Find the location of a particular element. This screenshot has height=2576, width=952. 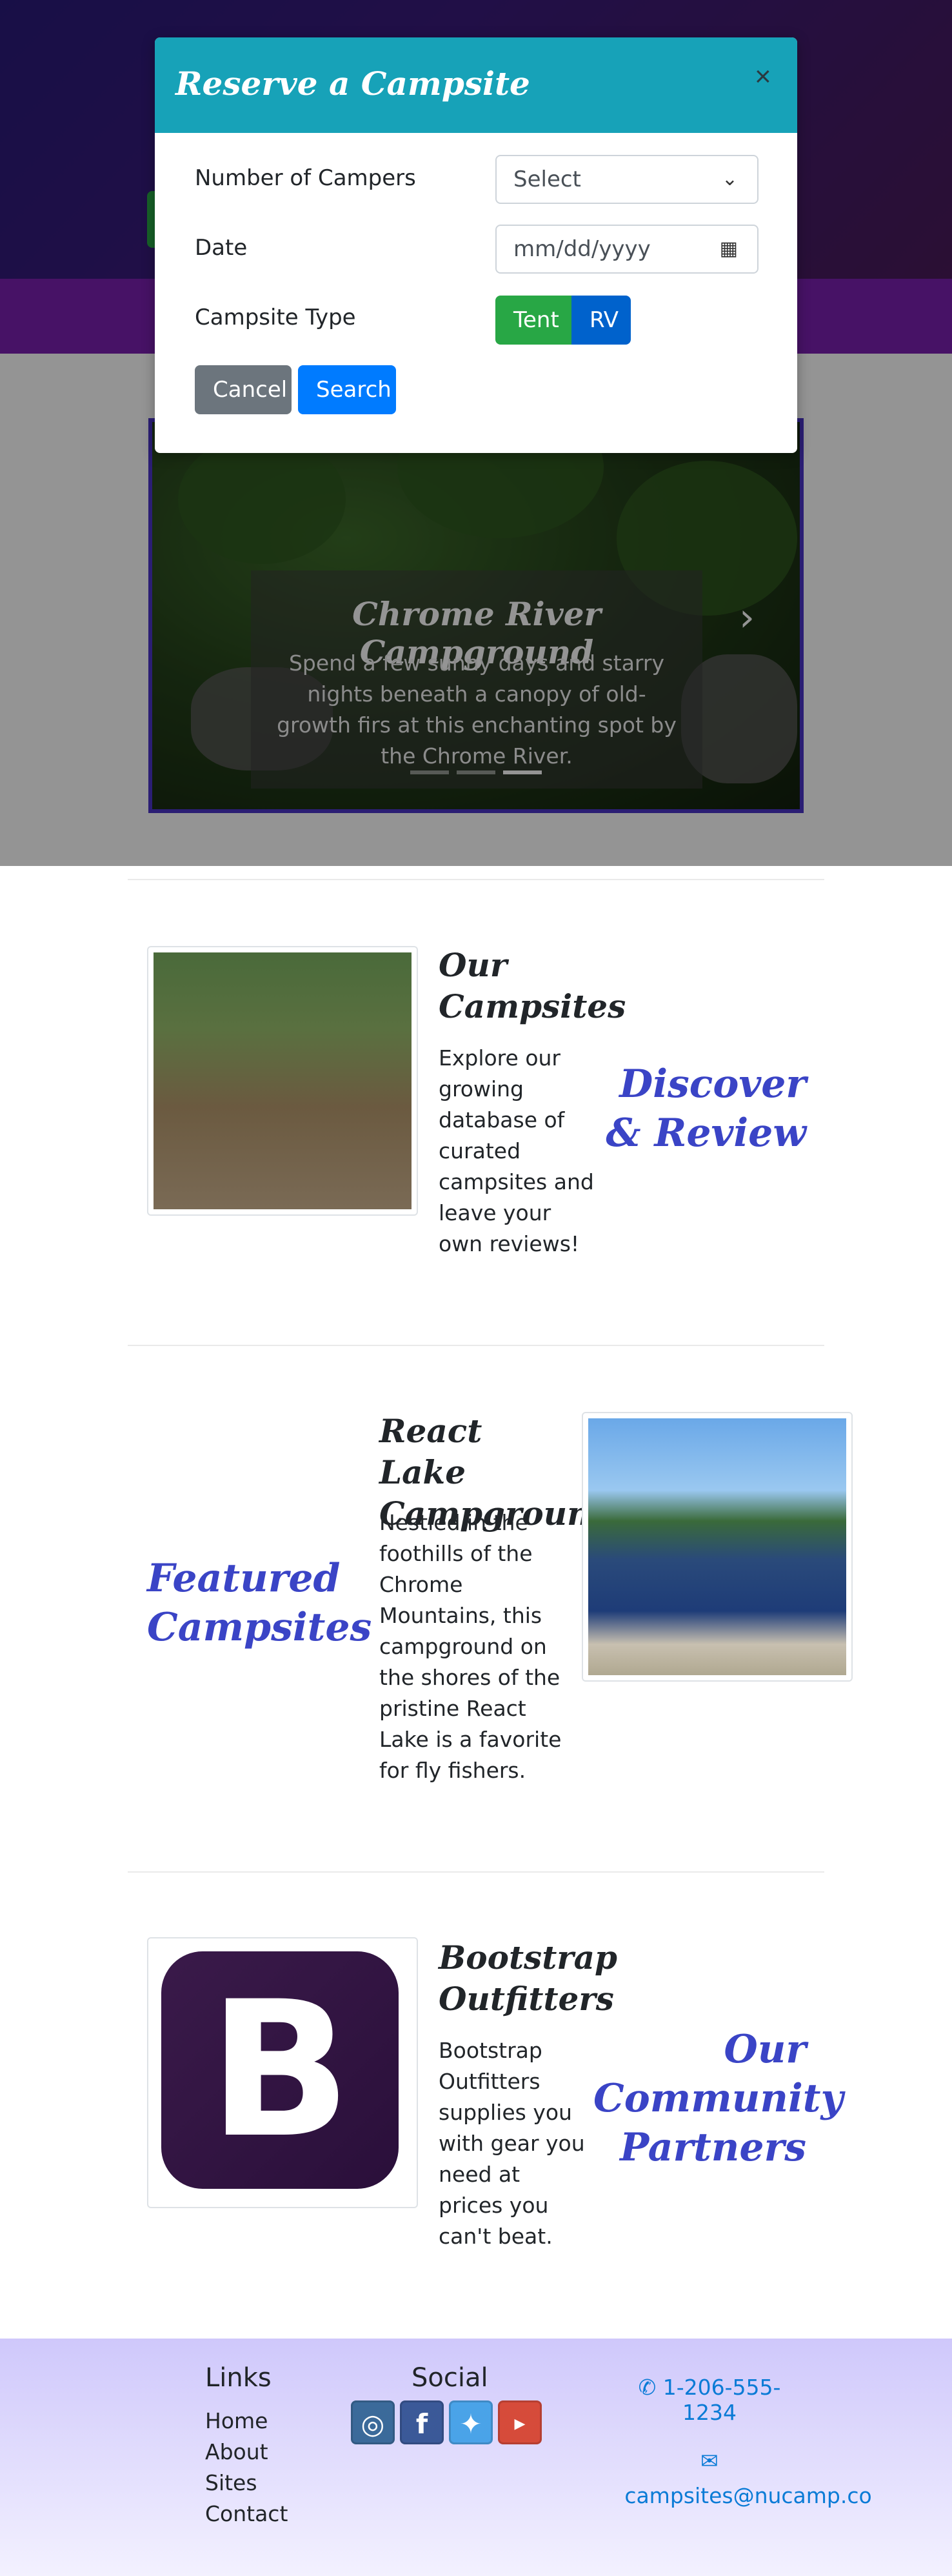

email-icon: ✉ is located at coordinates (709, 2460).